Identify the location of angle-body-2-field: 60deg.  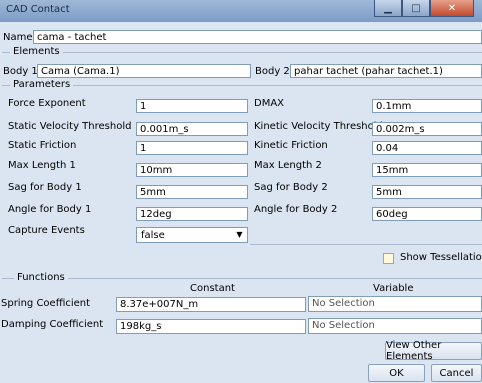
(427, 214).